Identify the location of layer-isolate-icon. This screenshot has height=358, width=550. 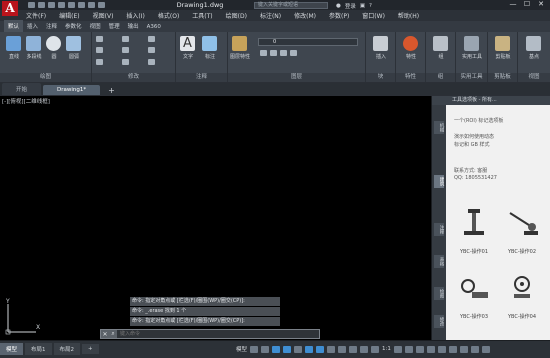
(293, 53).